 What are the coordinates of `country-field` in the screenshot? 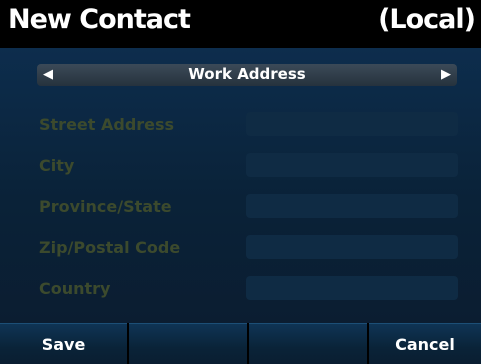 It's located at (352, 288).